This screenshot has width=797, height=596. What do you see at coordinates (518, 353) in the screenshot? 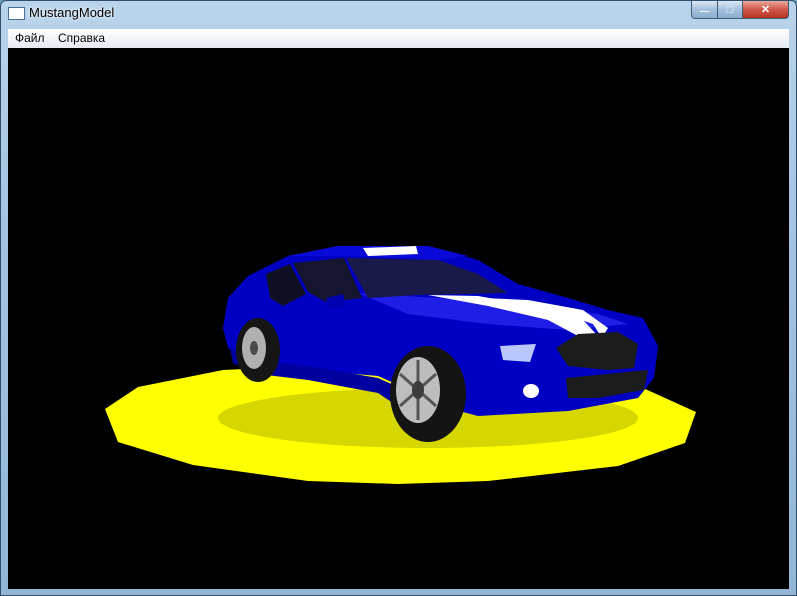
I see `headlight` at bounding box center [518, 353].